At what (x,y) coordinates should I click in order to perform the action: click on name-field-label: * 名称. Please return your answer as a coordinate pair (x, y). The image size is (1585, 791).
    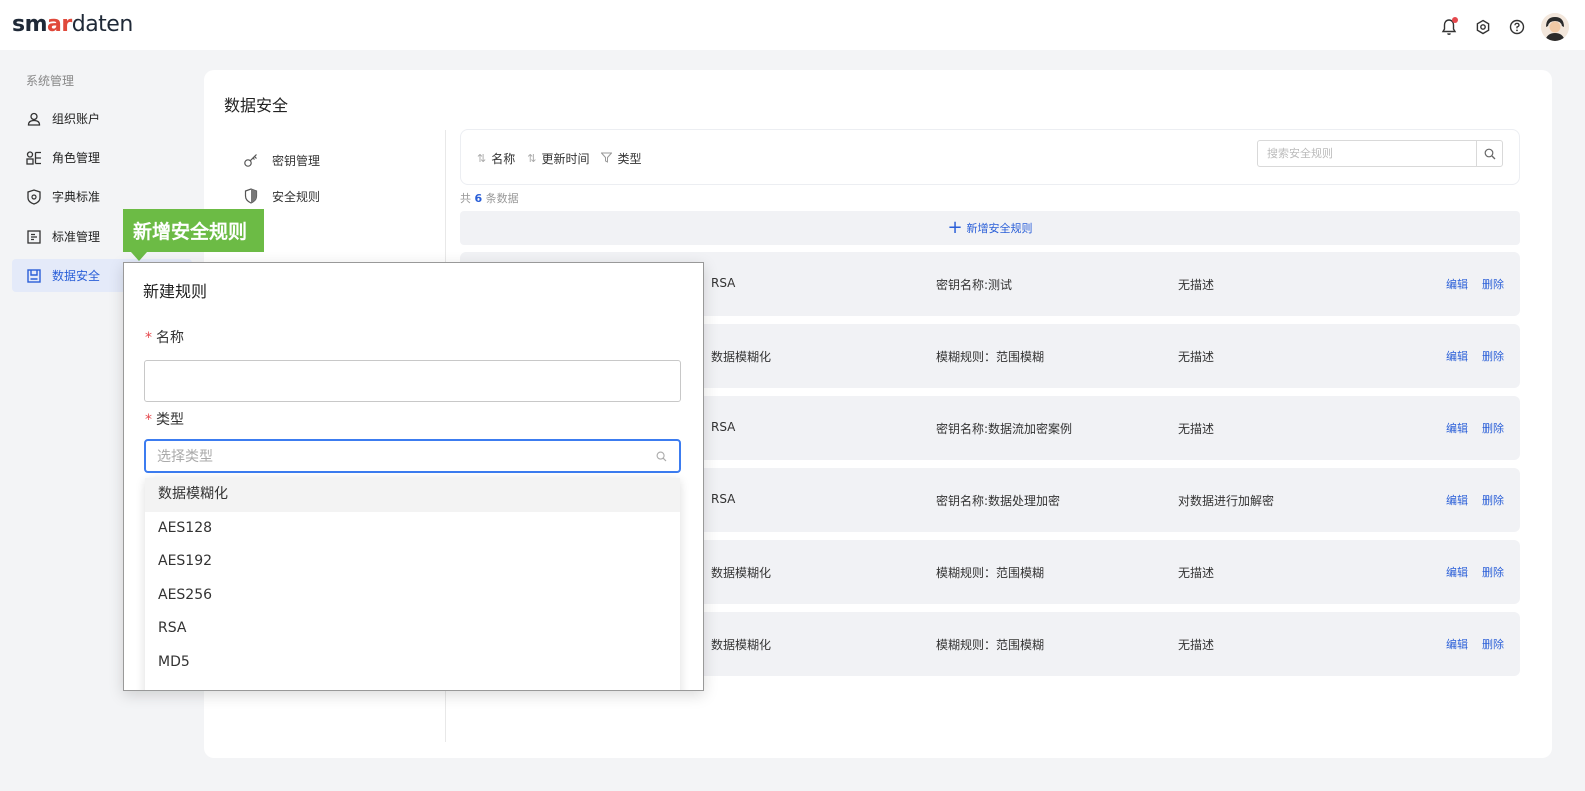
    Looking at the image, I should click on (164, 338).